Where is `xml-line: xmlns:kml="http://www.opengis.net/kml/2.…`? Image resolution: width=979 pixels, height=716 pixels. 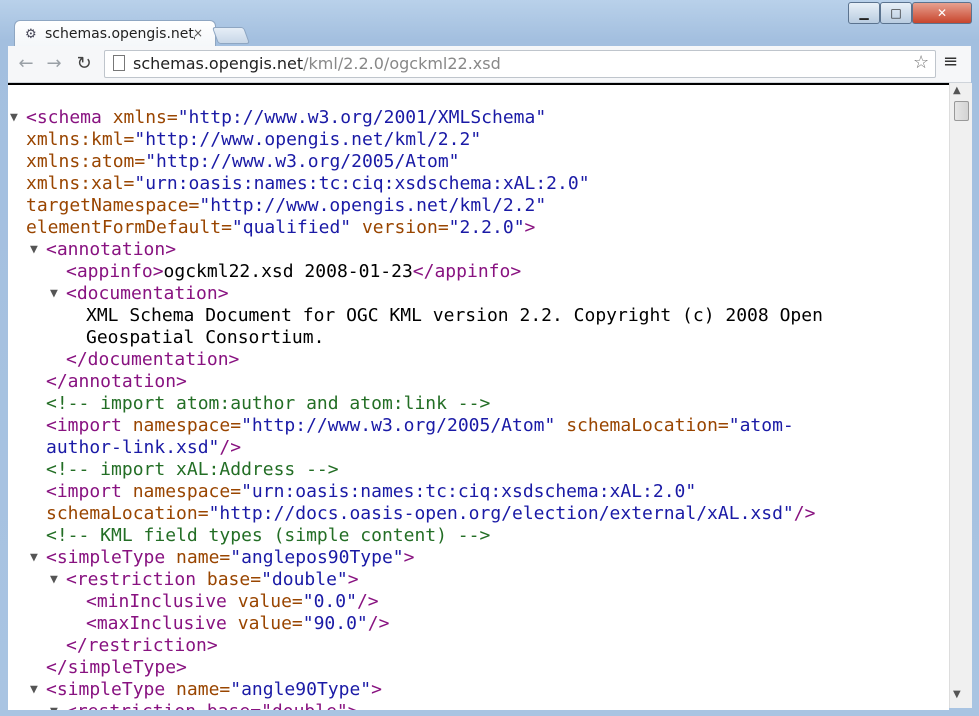 xml-line: xmlns:kml="http://www.opengis.net/kml/2.… is located at coordinates (253, 140).